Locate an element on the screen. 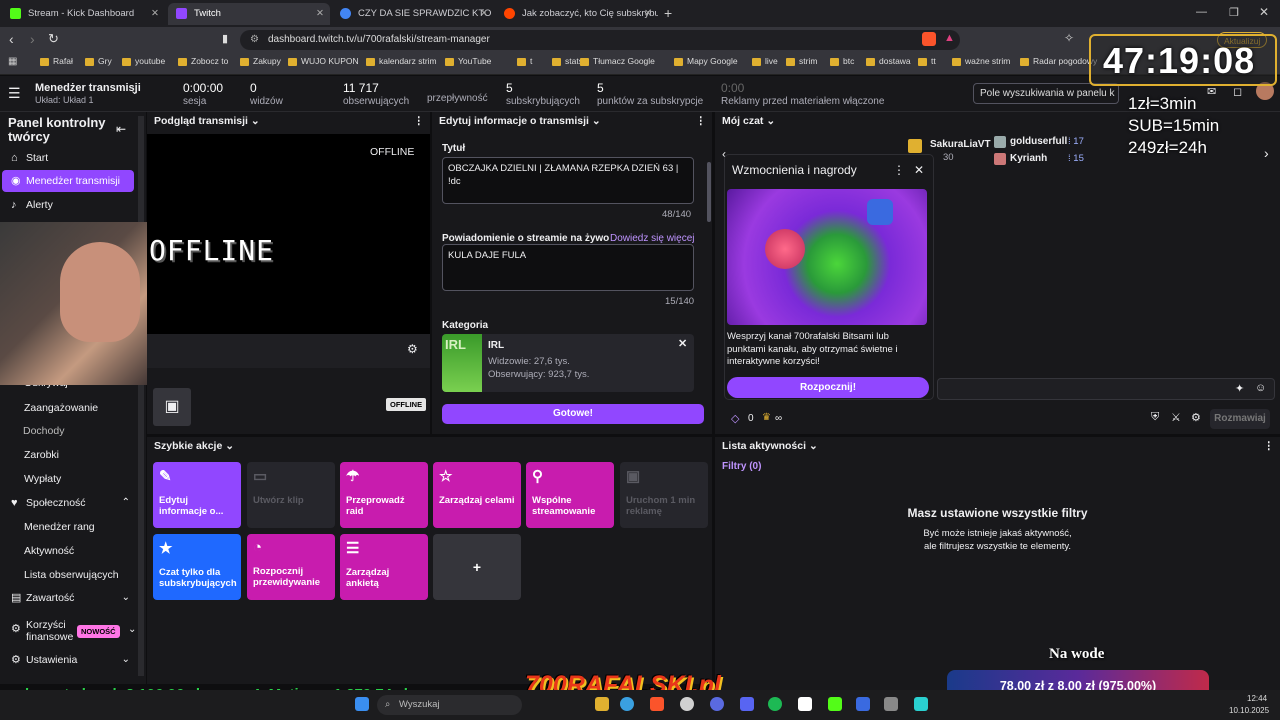  clock-time: 12:44 is located at coordinates (1257, 698).